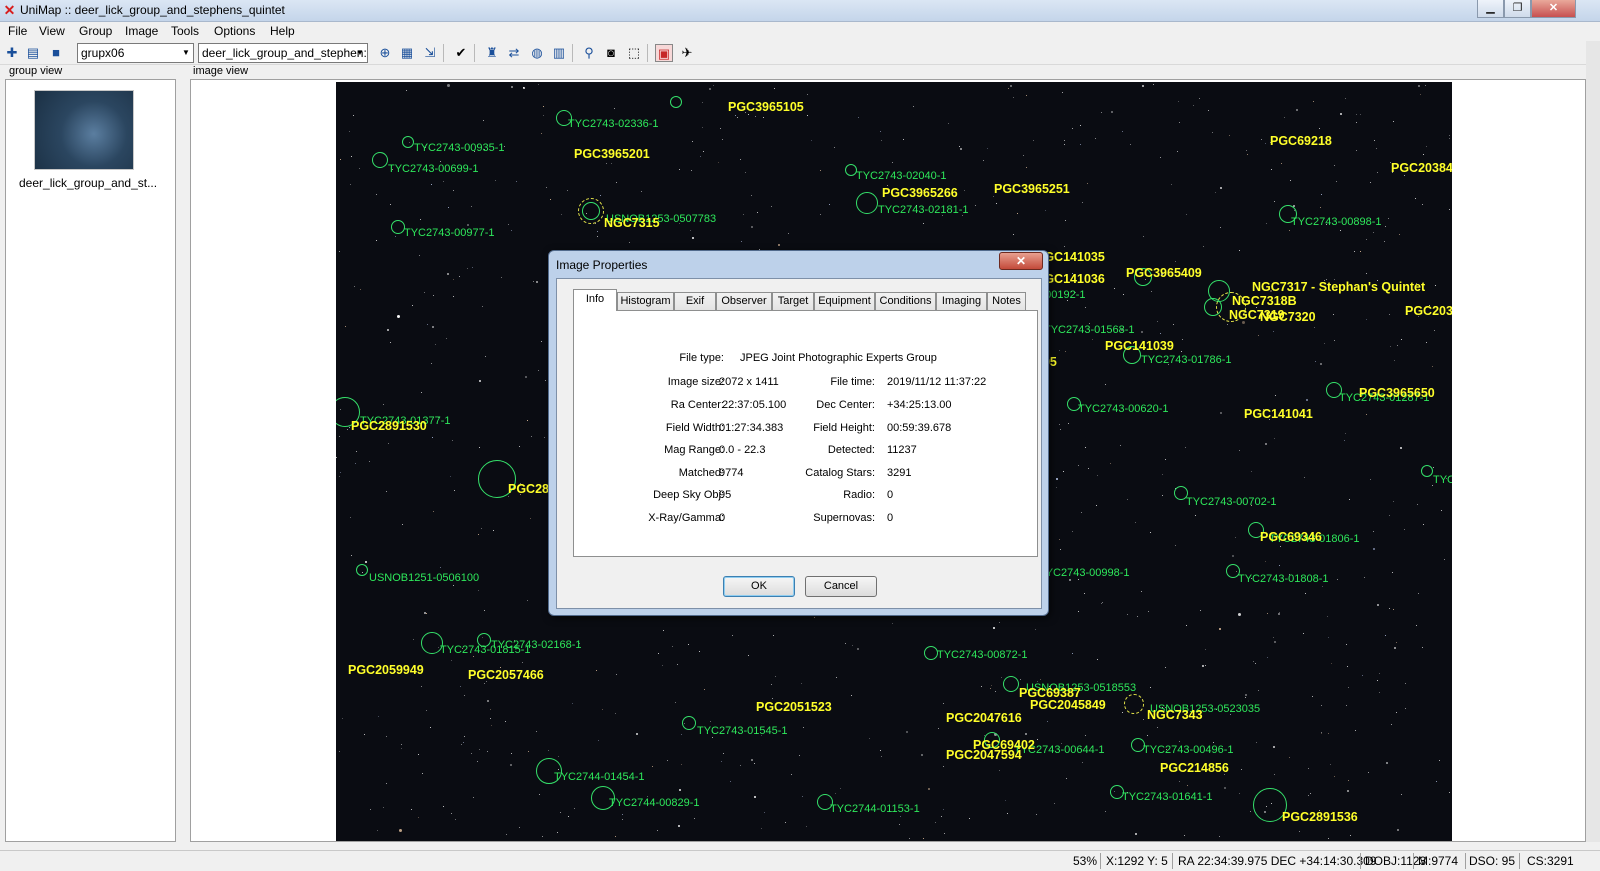 The image size is (1600, 871). Describe the element at coordinates (461, 53) in the screenshot. I see `checkmark-icon: ✔` at that location.